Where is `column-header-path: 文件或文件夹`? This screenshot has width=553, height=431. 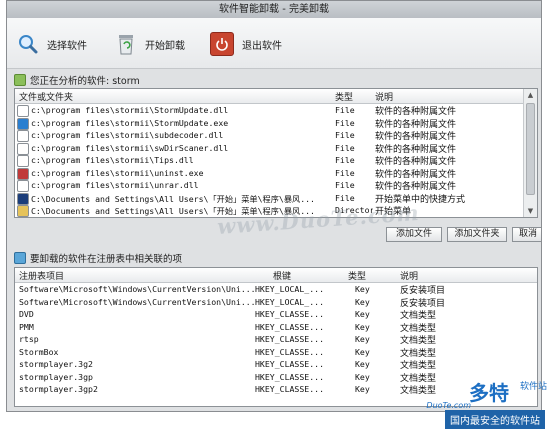 column-header-path: 文件或文件夹 is located at coordinates (46, 96).